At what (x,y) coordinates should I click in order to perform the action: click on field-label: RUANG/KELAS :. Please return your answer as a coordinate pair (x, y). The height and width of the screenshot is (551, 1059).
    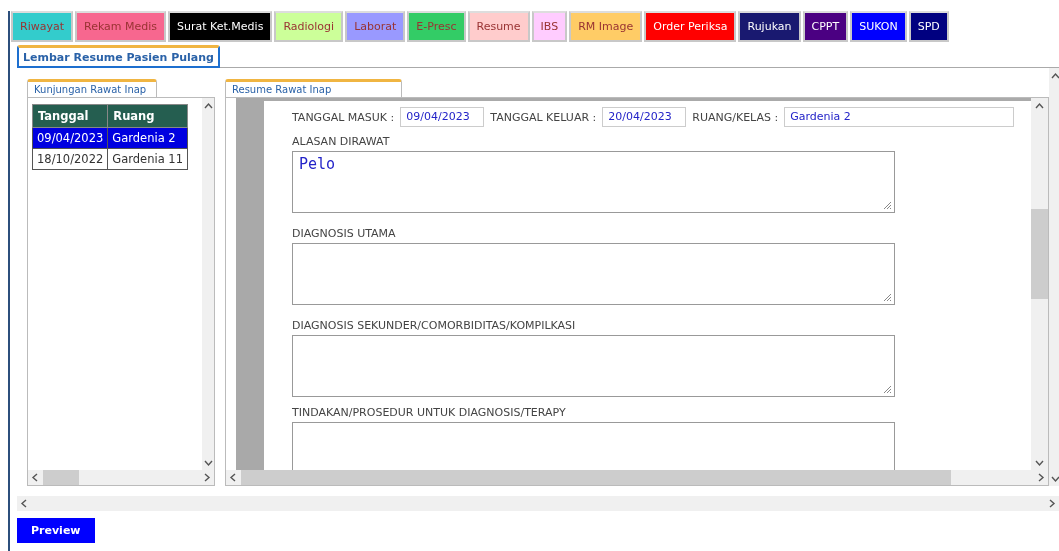
    Looking at the image, I should click on (735, 117).